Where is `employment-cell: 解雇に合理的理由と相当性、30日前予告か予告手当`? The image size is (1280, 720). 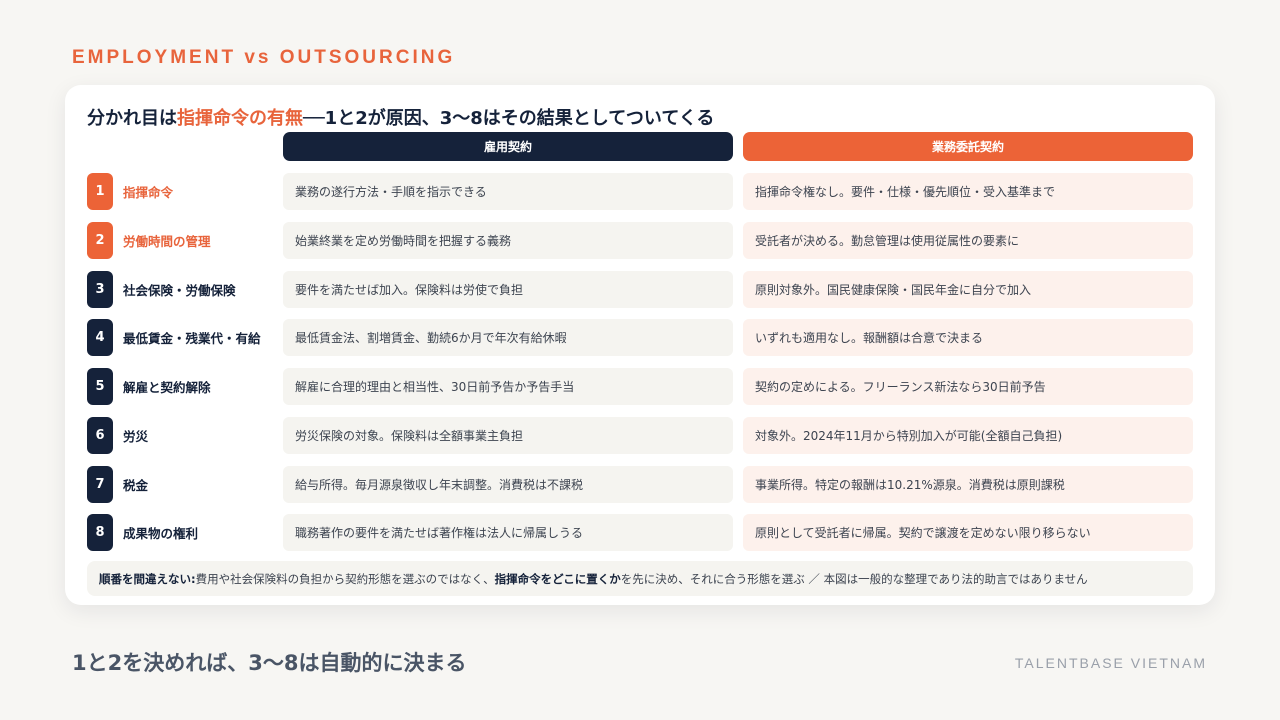 employment-cell: 解雇に合理的理由と相当性、30日前予告か予告手当 is located at coordinates (508, 386).